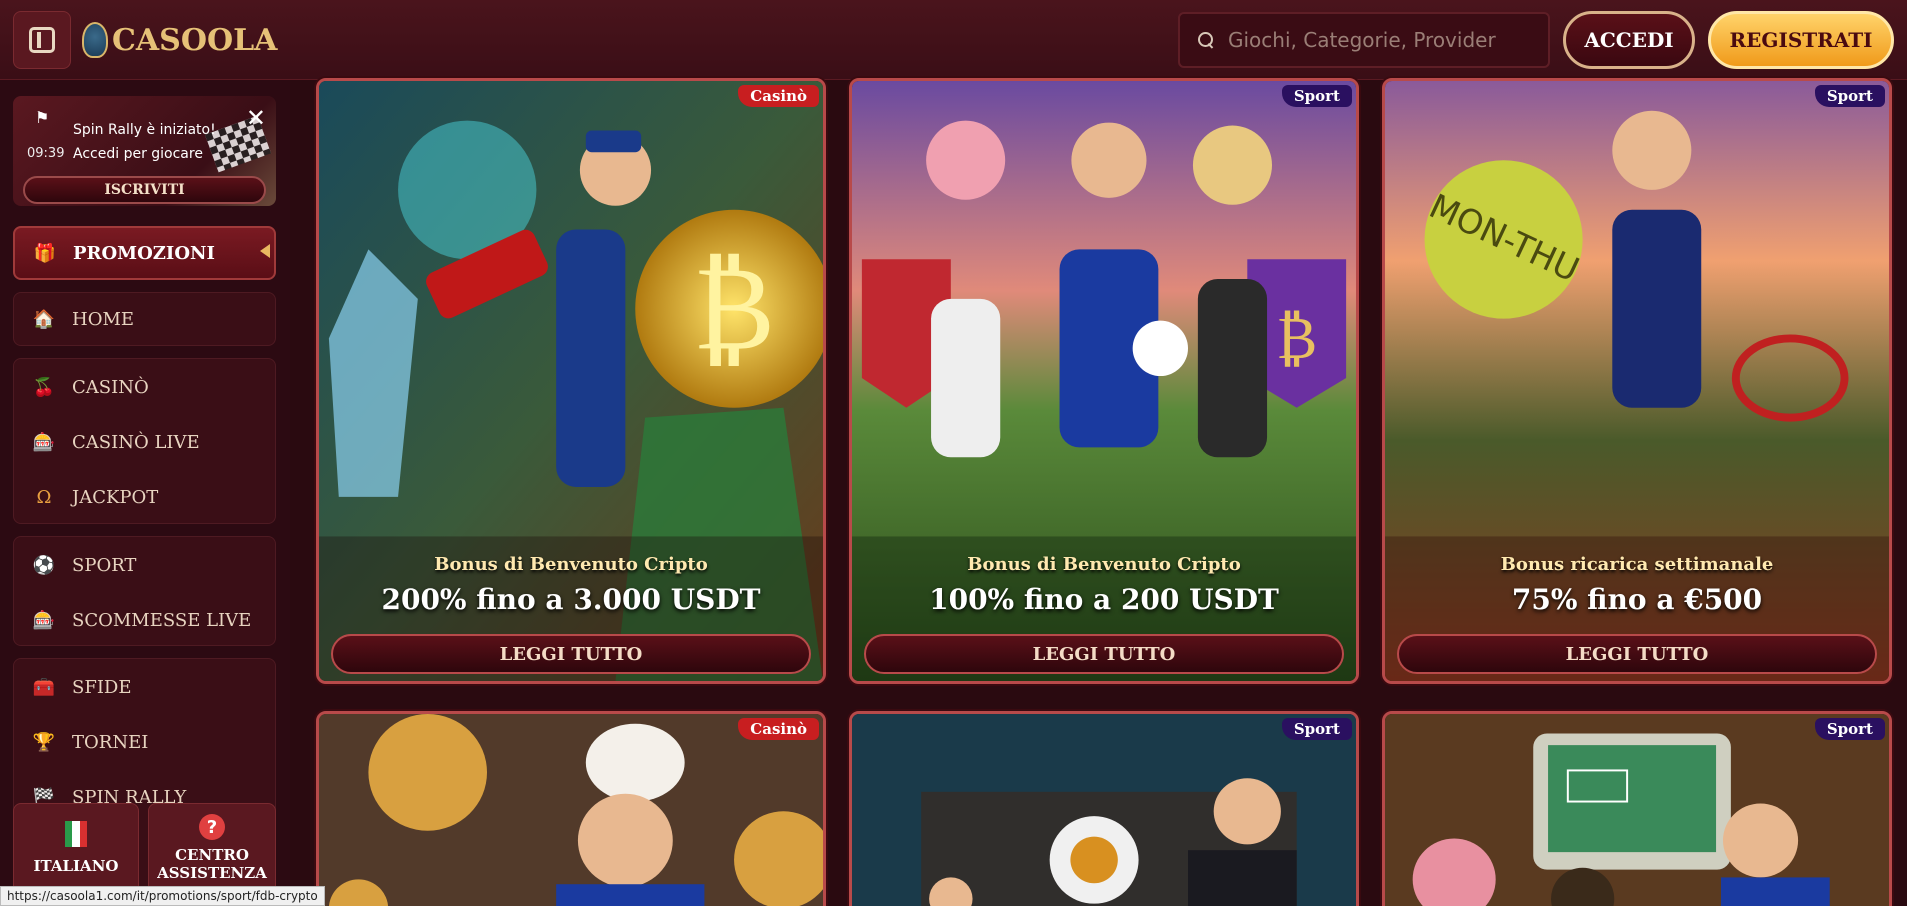  Describe the element at coordinates (1801, 40) in the screenshot. I see `register-button: REGISTRATI` at that location.